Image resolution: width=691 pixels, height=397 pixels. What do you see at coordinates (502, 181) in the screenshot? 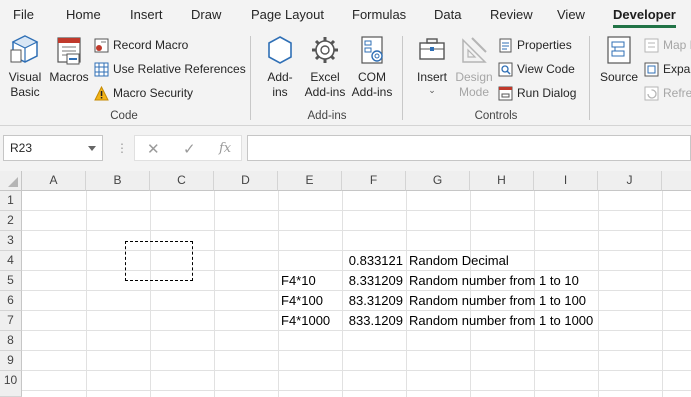
I see `column-header-h: H` at bounding box center [502, 181].